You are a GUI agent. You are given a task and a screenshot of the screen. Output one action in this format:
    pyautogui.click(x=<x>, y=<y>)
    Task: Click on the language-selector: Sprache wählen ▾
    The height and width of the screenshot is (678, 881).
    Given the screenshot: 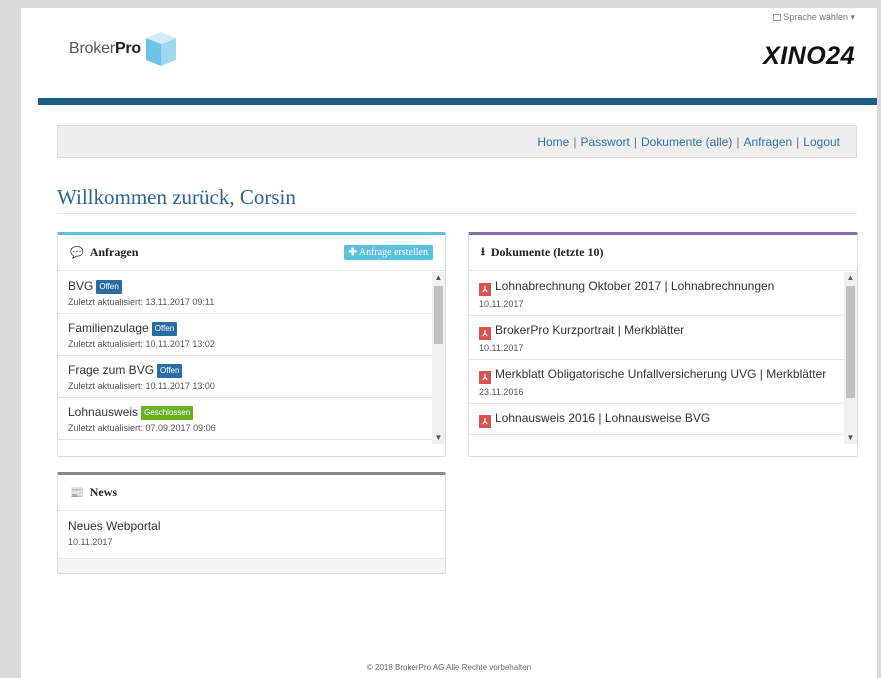 What is the action you would take?
    pyautogui.click(x=814, y=17)
    